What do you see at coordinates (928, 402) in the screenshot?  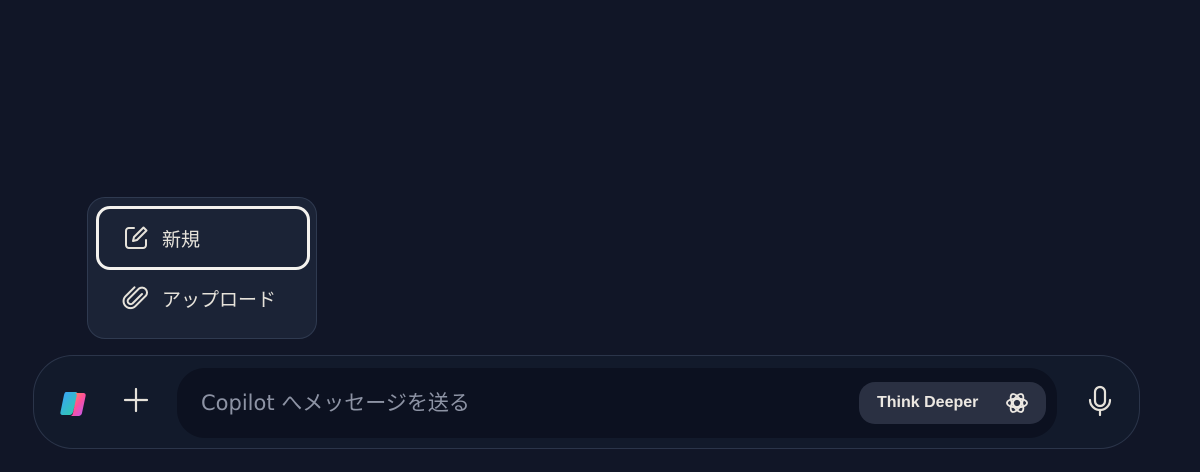 I see `think-deeper-label: Think Deeper` at bounding box center [928, 402].